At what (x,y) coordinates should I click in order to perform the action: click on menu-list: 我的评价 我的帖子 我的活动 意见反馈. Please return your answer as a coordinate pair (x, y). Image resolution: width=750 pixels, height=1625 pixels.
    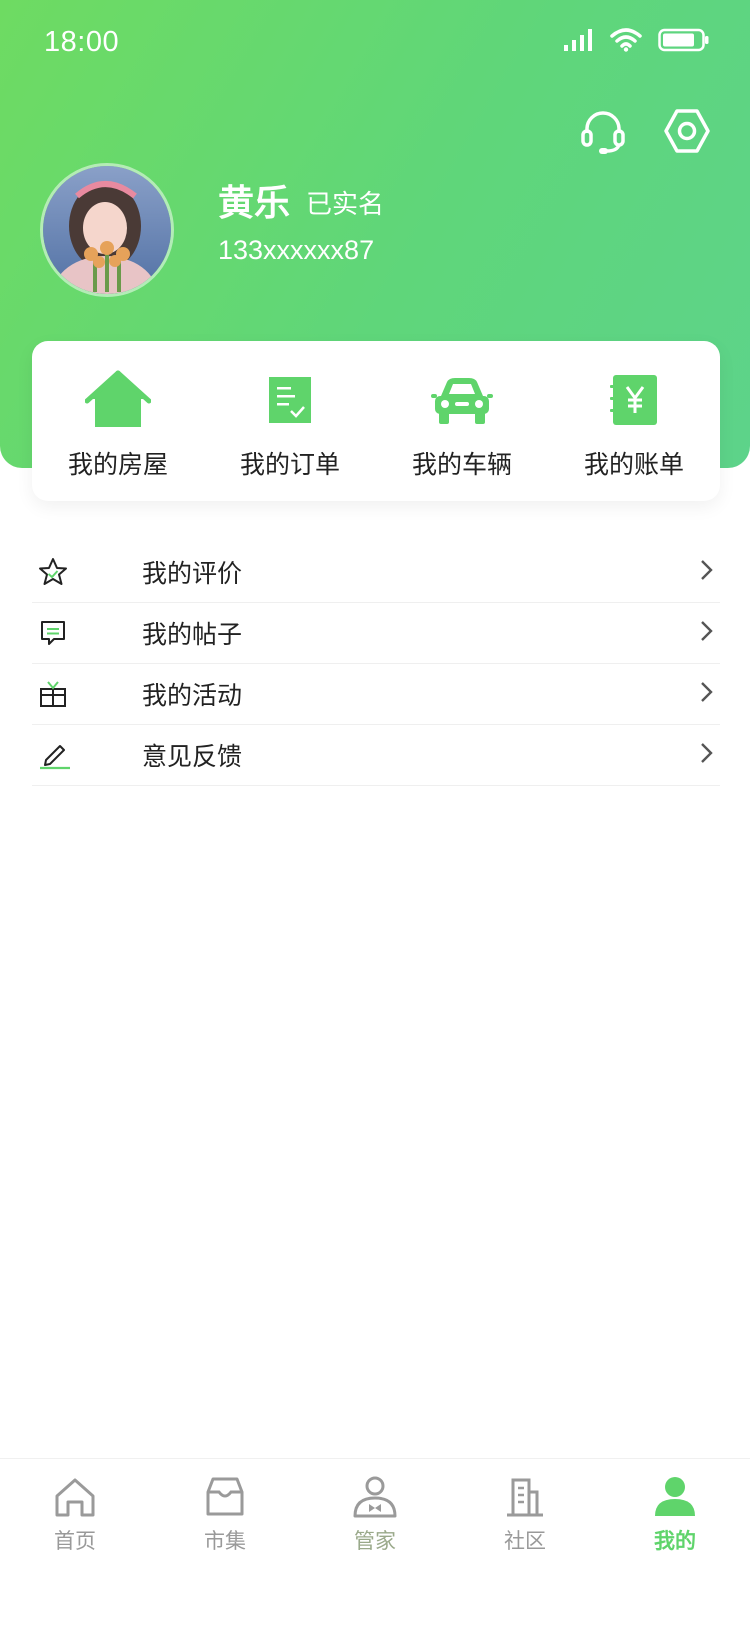
    Looking at the image, I should click on (376, 664).